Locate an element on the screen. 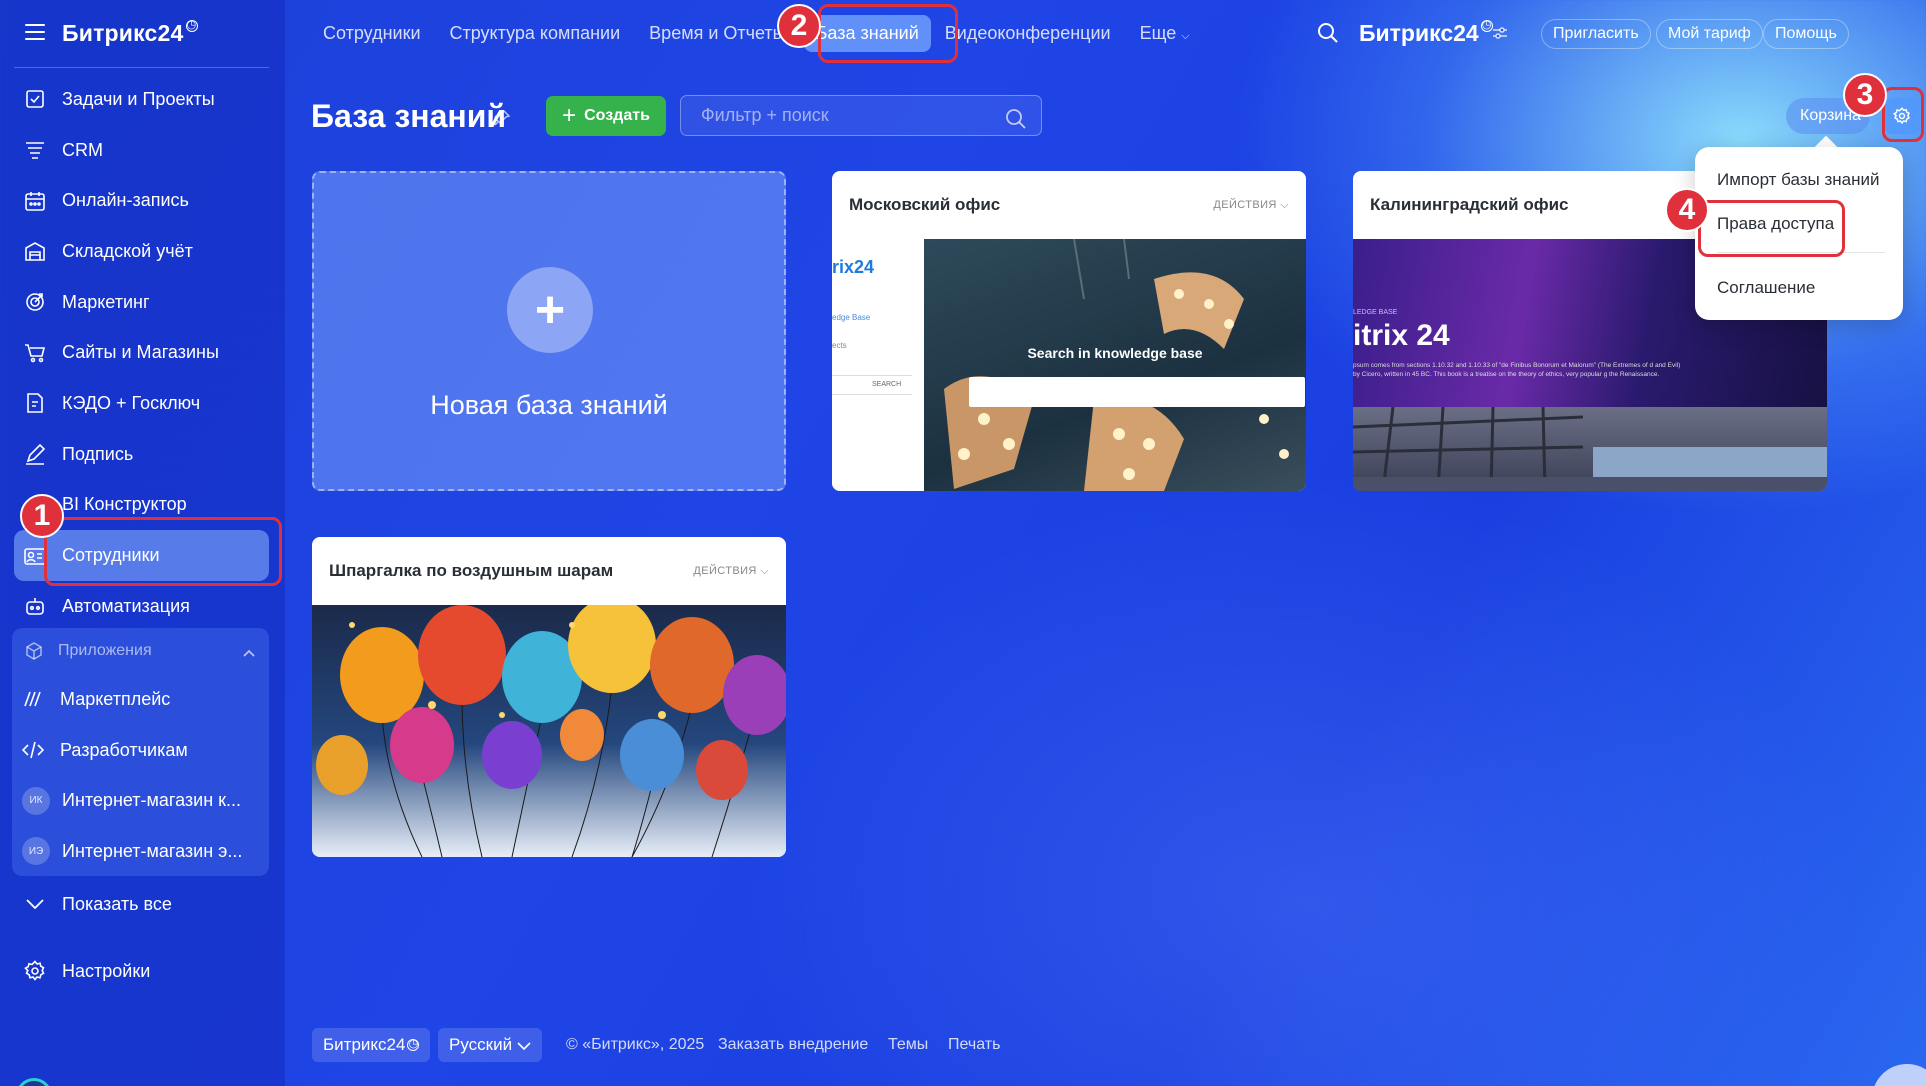  thumb-heading: itrix 24 is located at coordinates (1401, 335).